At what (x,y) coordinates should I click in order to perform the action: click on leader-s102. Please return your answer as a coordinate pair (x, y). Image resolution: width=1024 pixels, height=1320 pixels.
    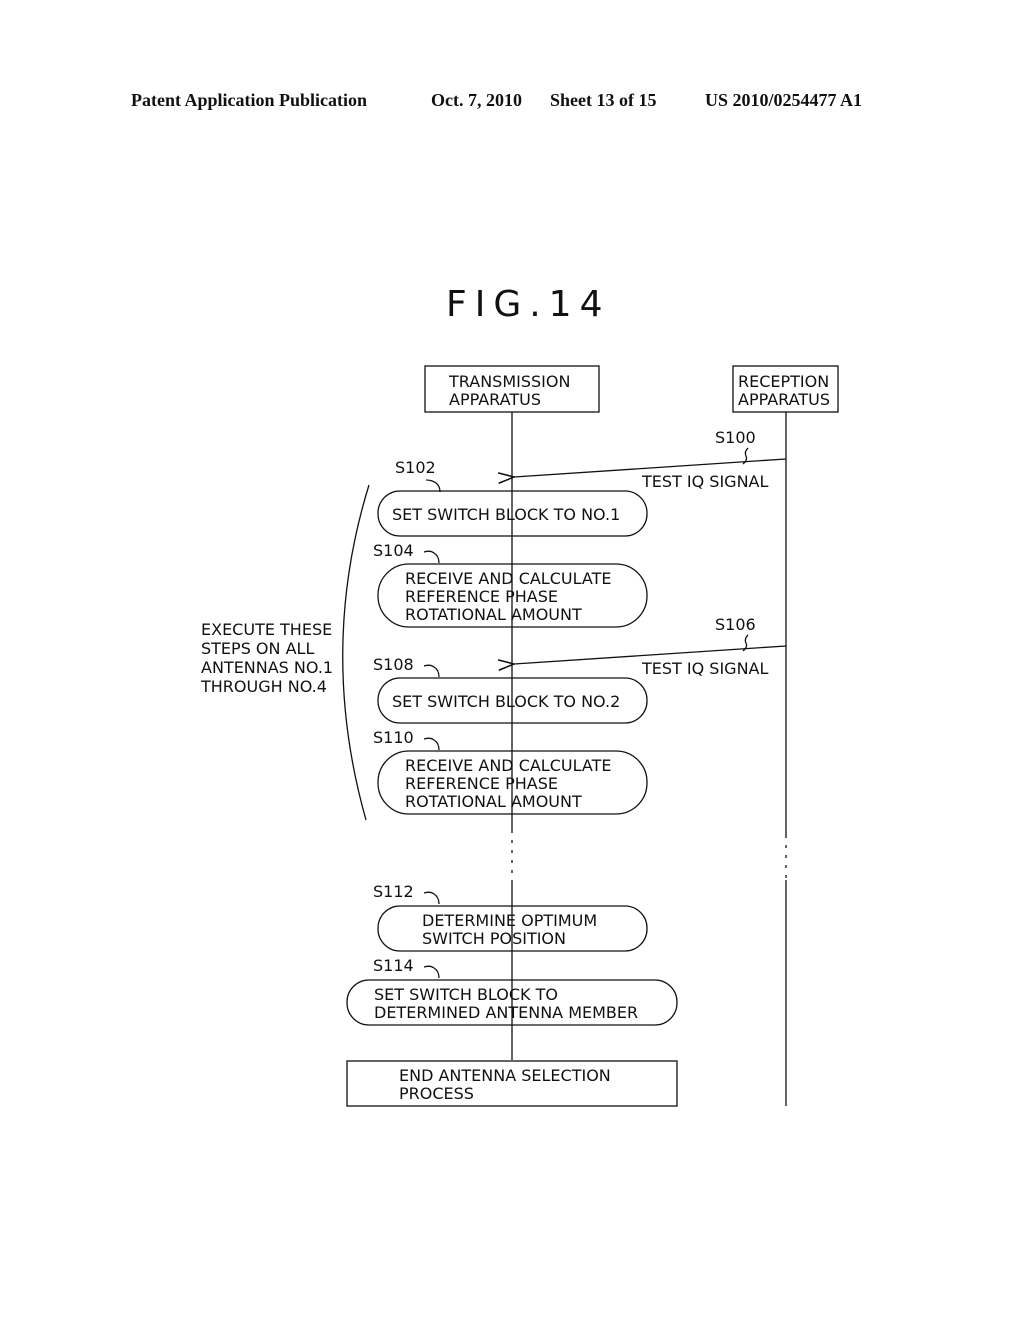
    Looking at the image, I should click on (433, 486).